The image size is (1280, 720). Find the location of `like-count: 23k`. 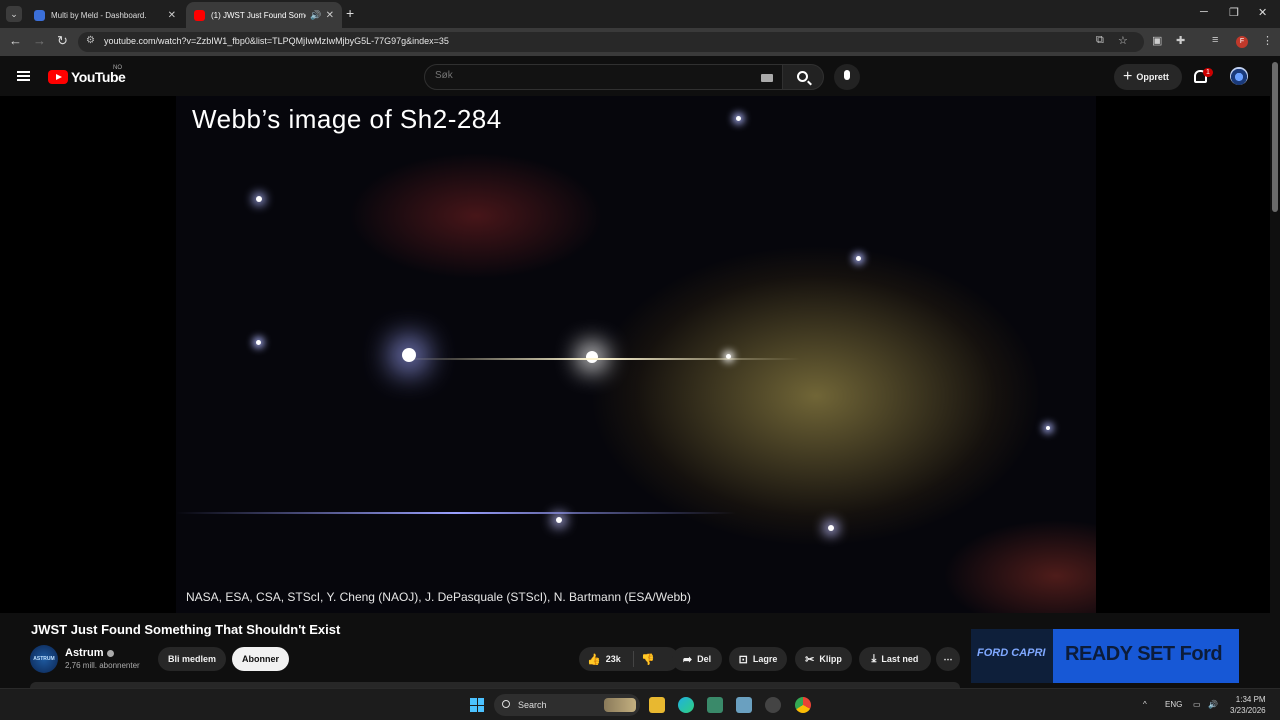

like-count: 23k is located at coordinates (613, 659).